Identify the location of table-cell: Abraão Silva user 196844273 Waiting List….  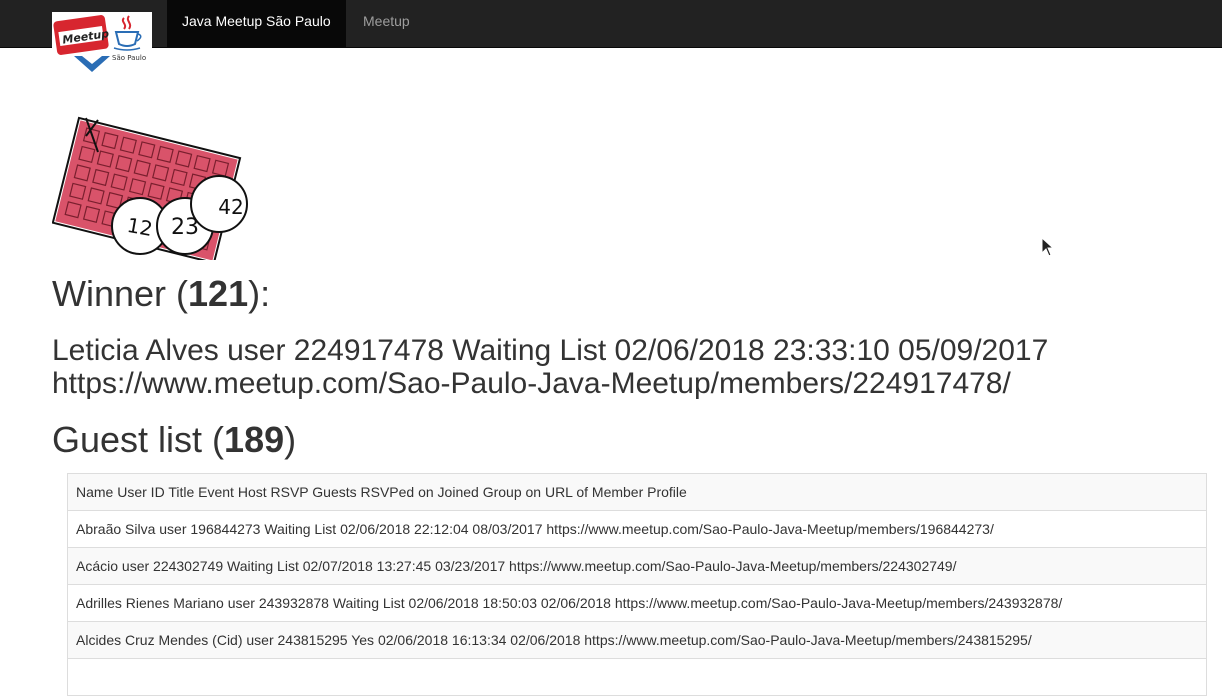
(637, 529).